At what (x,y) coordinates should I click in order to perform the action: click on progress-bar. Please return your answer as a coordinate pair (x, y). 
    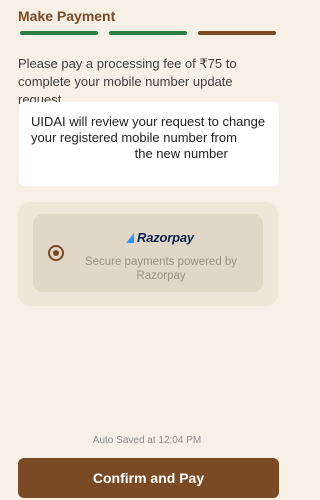
    Looking at the image, I should click on (148, 33).